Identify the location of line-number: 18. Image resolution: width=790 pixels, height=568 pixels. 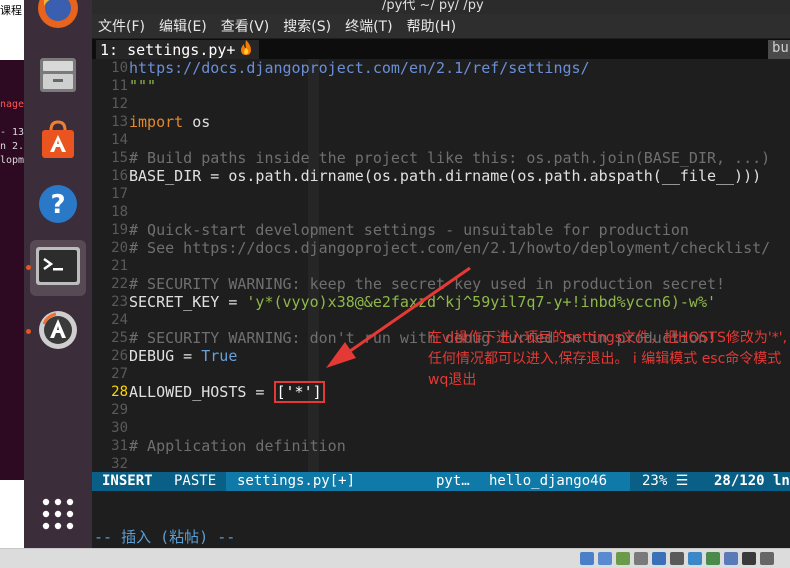
(119, 212).